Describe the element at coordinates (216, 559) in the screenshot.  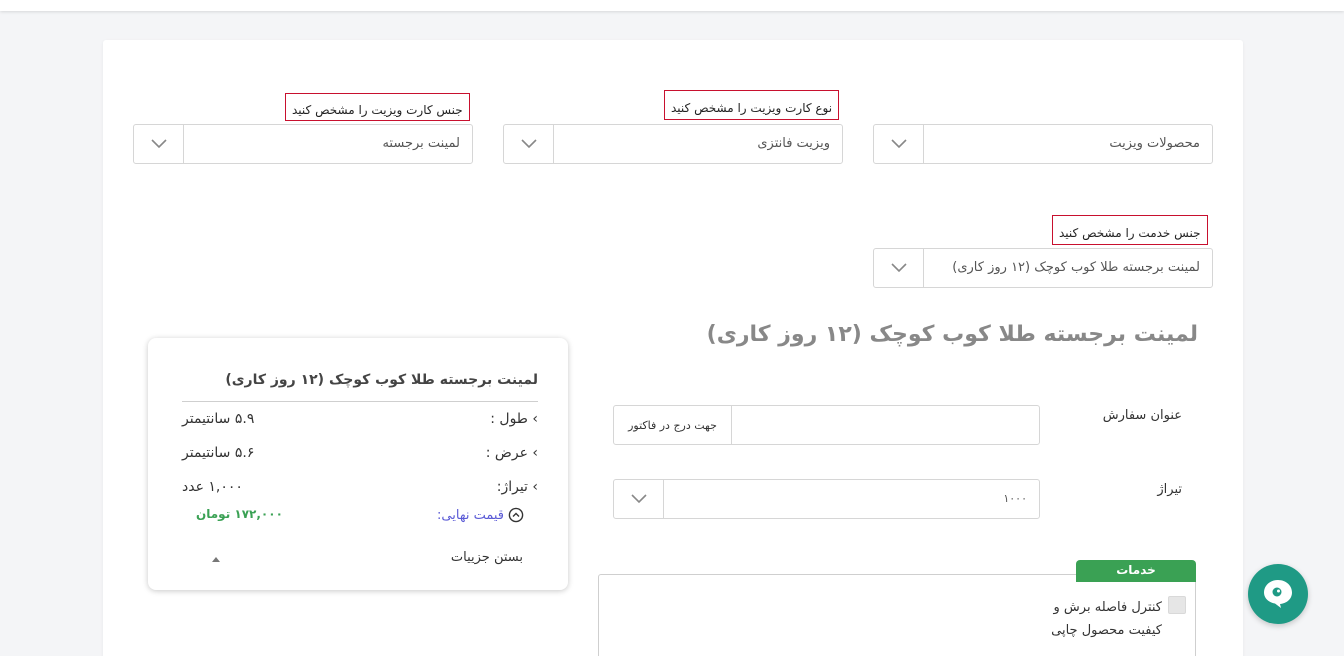
I see `caret-up-icon` at that location.